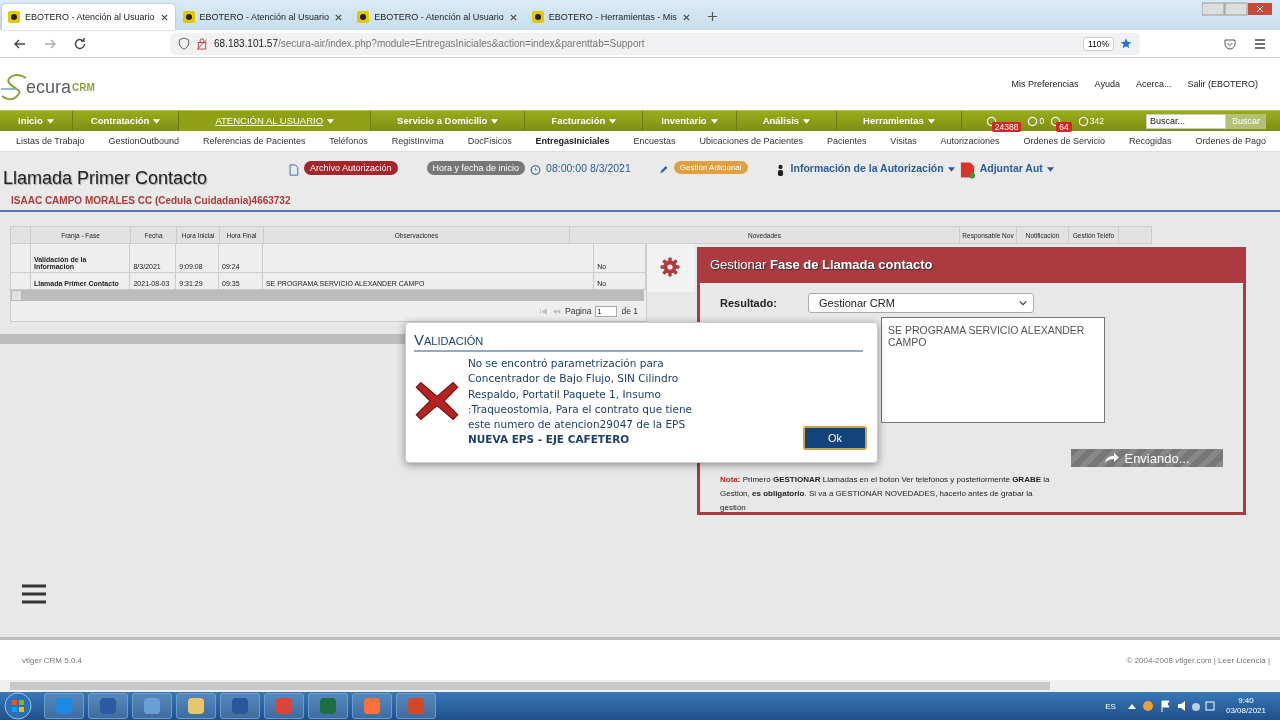 The width and height of the screenshot is (1280, 720). Describe the element at coordinates (1170, 706) in the screenshot. I see `tray-icons-drawing` at that location.